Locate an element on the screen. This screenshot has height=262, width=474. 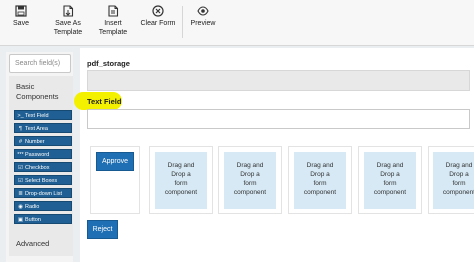
insert-template-line2: Template is located at coordinates (113, 32).